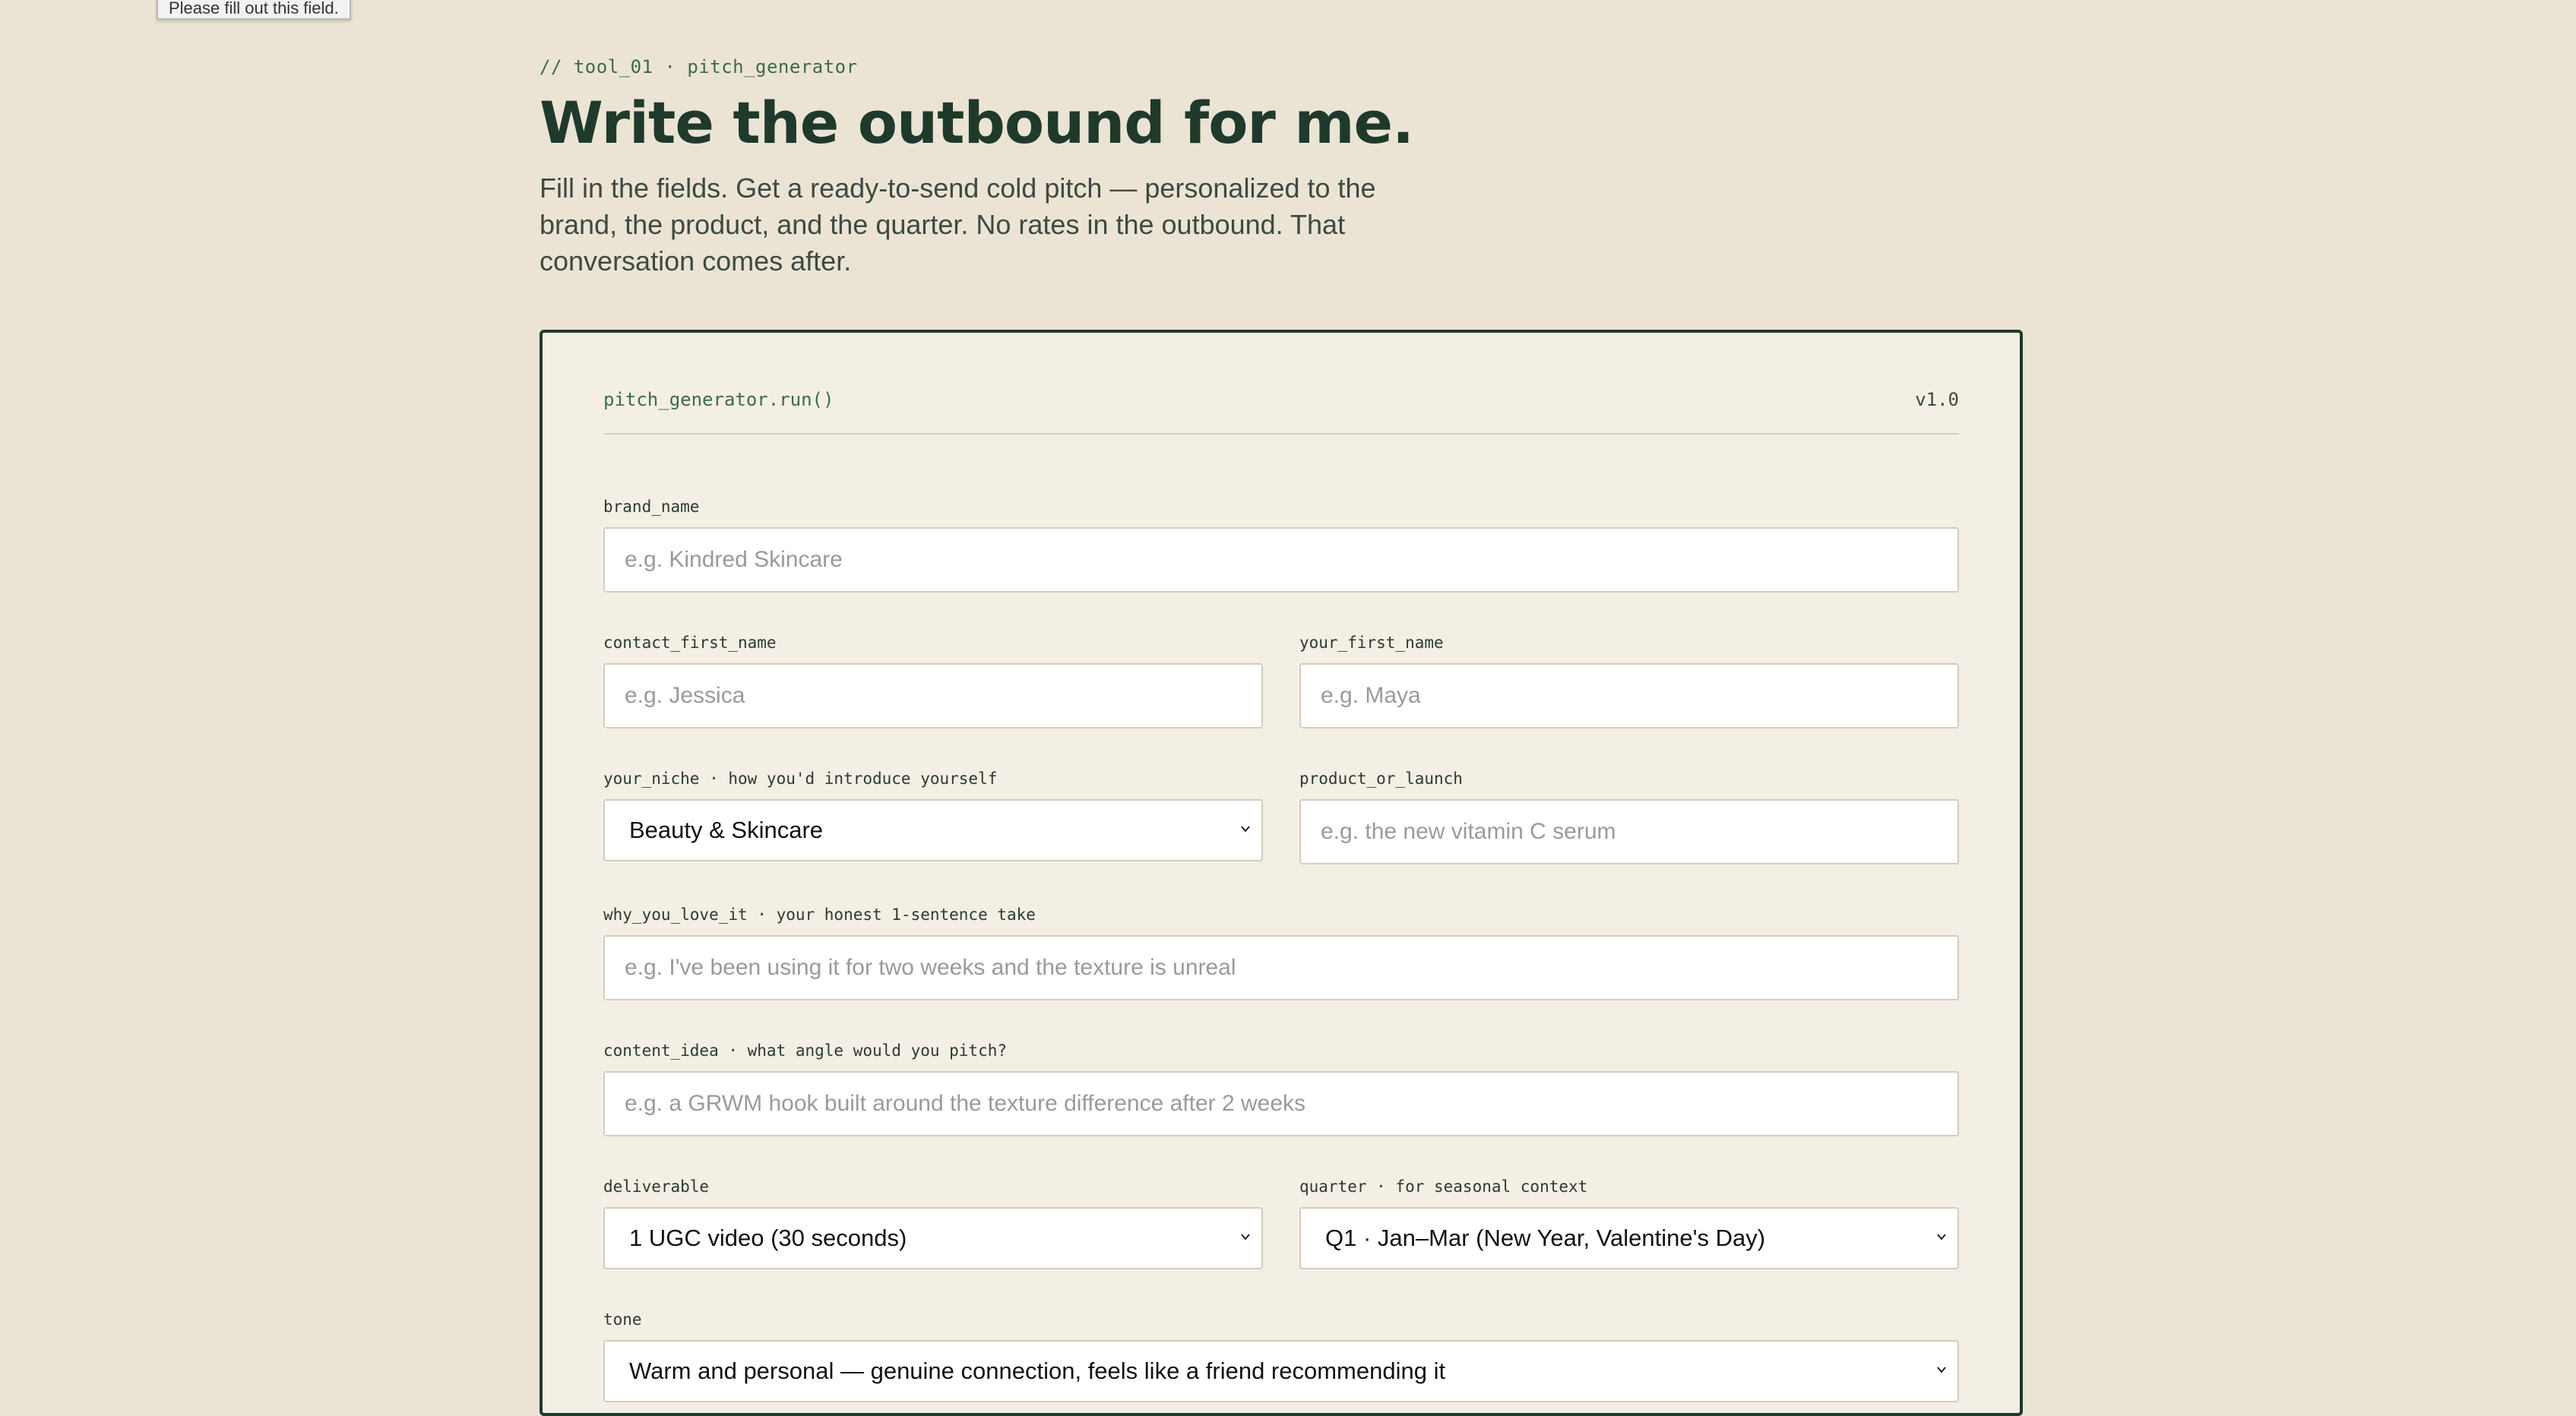 This screenshot has width=2576, height=1416. What do you see at coordinates (254, 10) in the screenshot?
I see `validation-tooltip: Please fill out this field.` at bounding box center [254, 10].